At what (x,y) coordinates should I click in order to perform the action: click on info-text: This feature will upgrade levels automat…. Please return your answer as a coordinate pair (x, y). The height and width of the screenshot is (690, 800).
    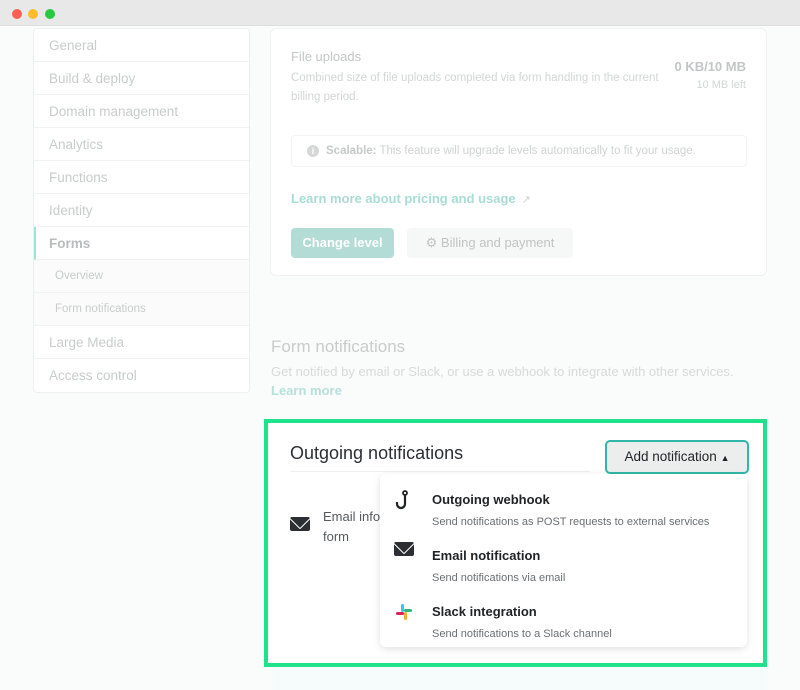
    Looking at the image, I should click on (536, 151).